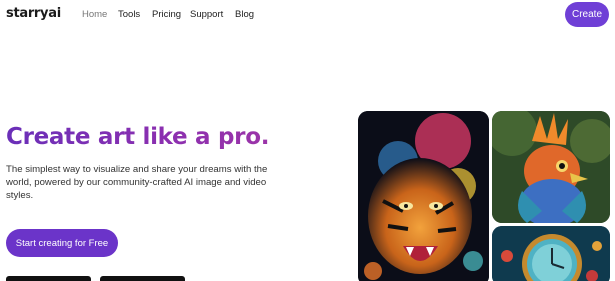 The height and width of the screenshot is (281, 615). I want to click on create-button: Create, so click(587, 14).